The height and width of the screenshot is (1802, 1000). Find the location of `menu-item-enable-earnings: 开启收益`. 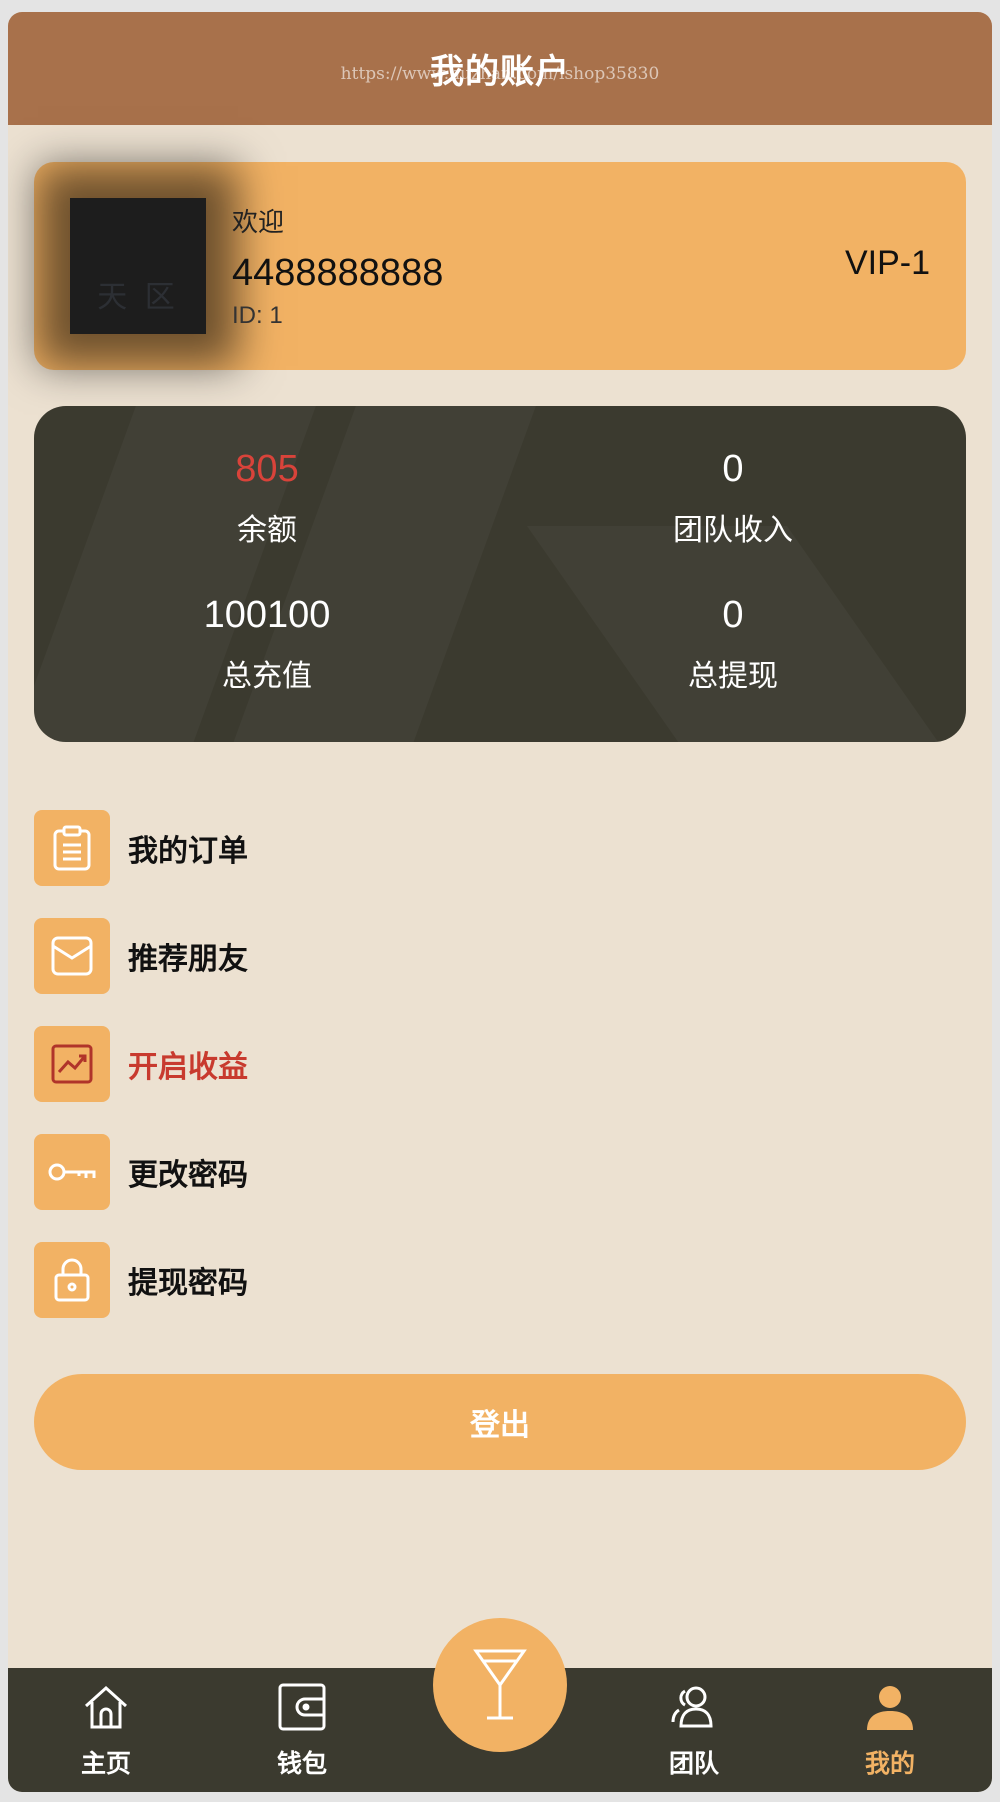

menu-item-enable-earnings: 开启收益 is located at coordinates (384, 1064).